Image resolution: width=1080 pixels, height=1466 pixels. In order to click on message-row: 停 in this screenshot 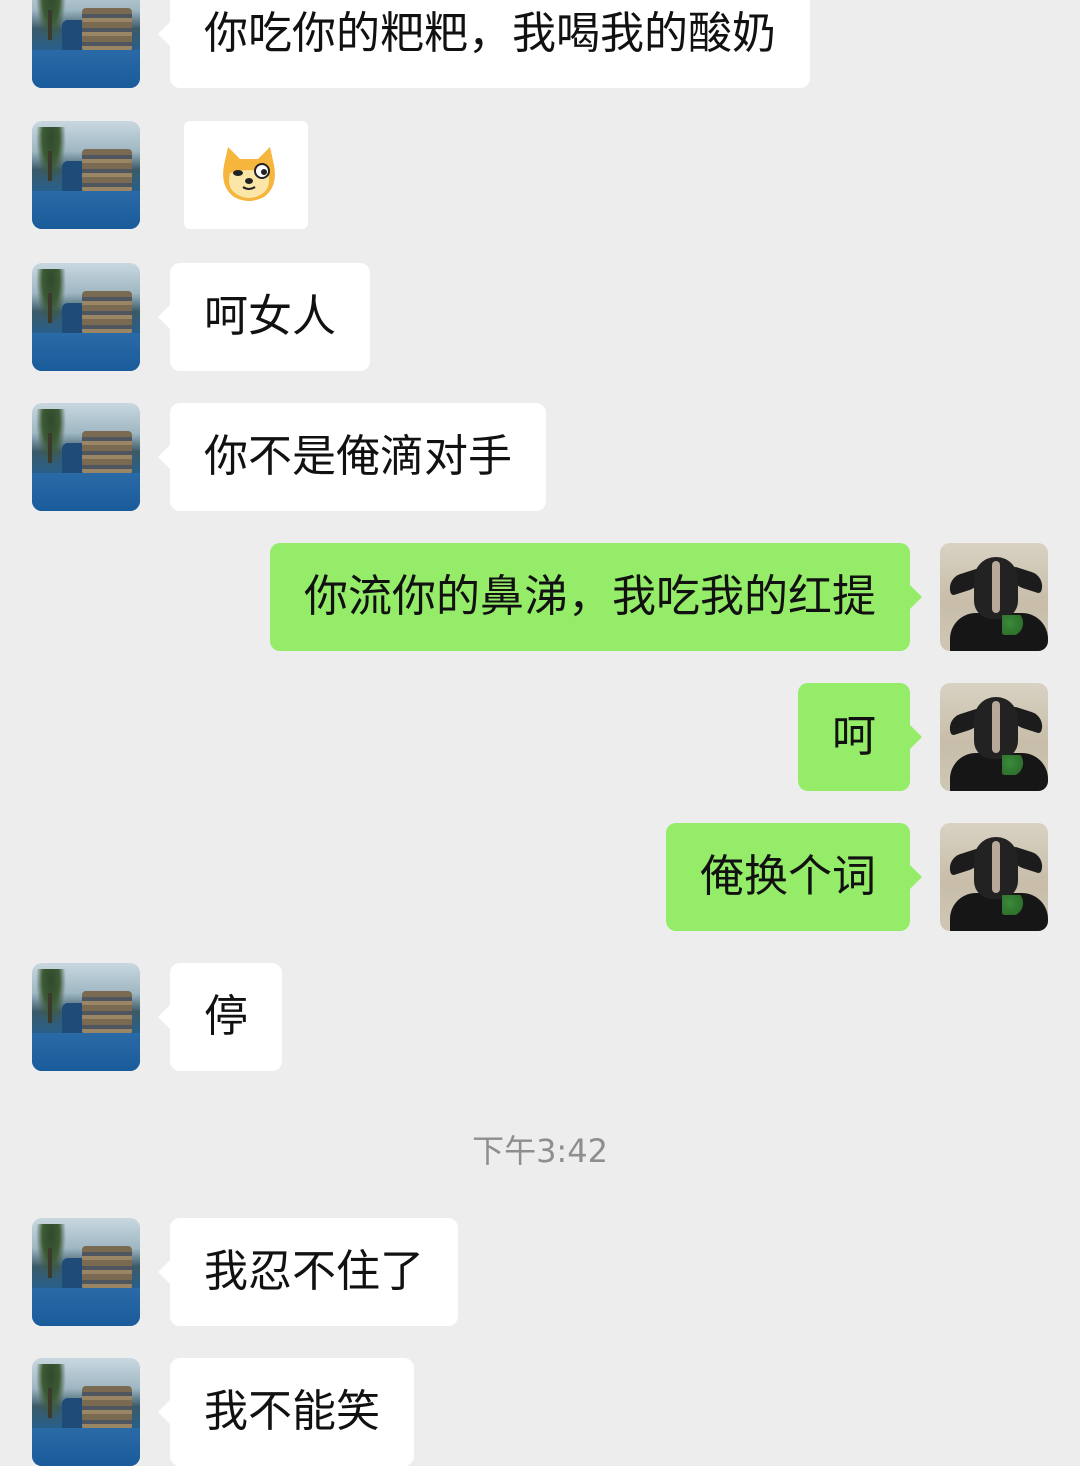, I will do `click(540, 1017)`.